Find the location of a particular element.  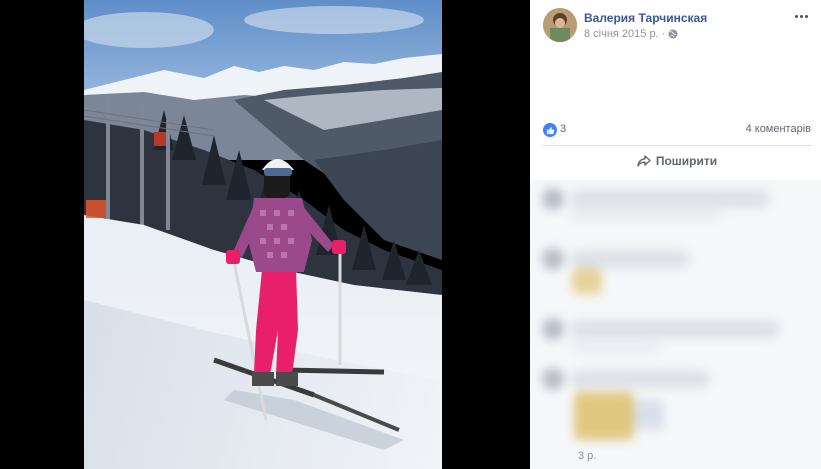

post-header: Валерия Тарчинская 8 січня 2015 р. · is located at coordinates (677, 26).